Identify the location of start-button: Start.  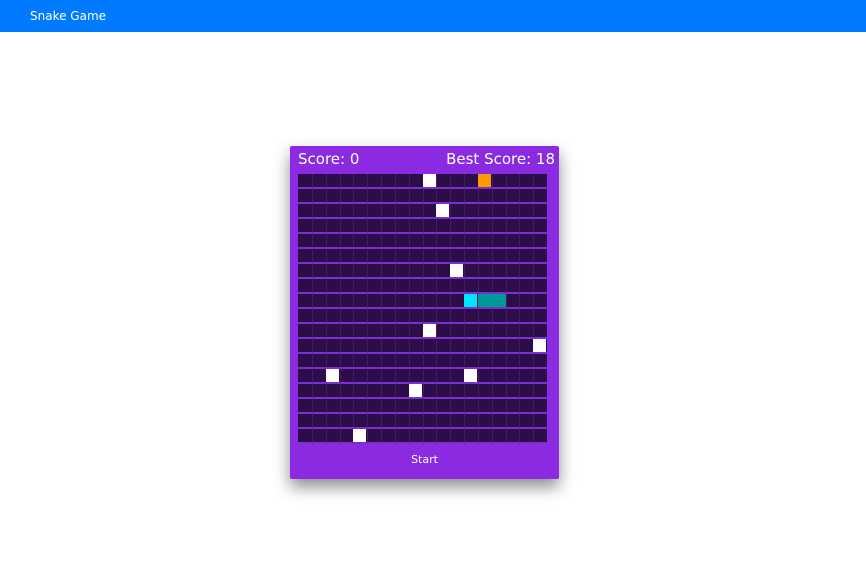
(424, 460).